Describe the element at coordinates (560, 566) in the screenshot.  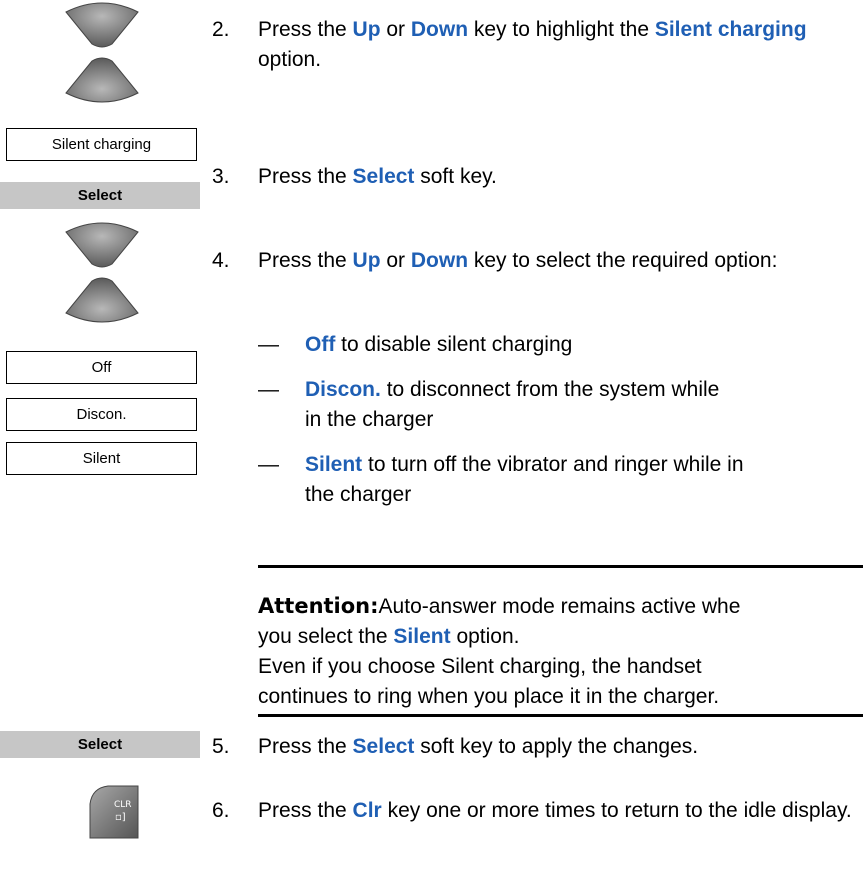
I see `attention-top-rule` at that location.